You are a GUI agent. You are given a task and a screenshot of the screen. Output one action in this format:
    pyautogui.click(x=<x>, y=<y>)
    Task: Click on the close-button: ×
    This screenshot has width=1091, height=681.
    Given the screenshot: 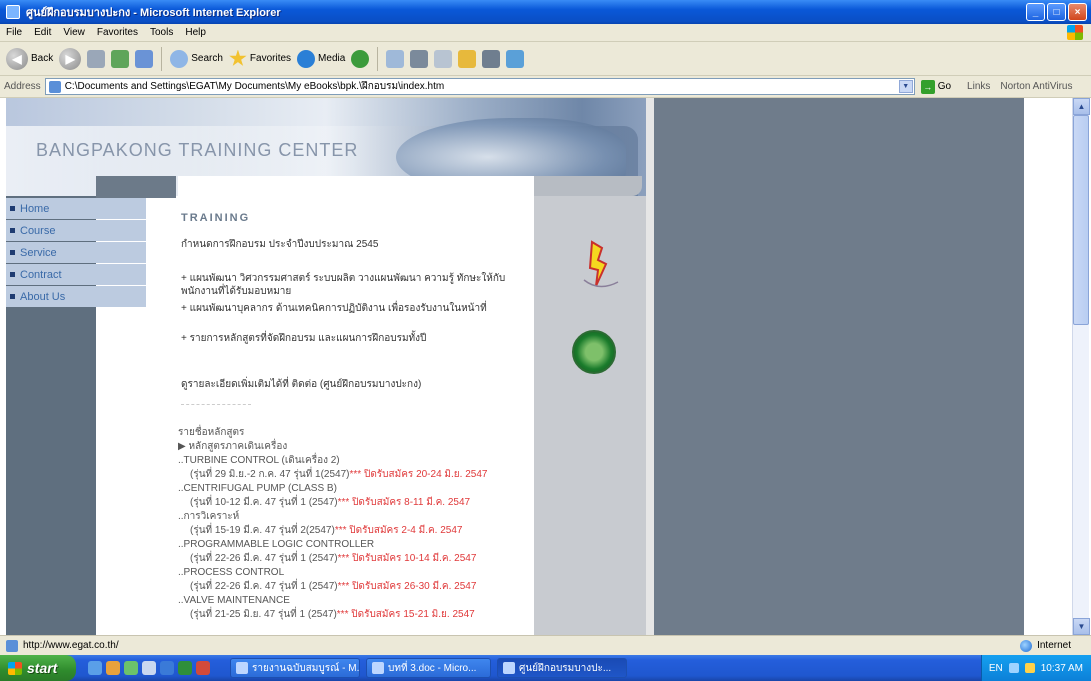 What is the action you would take?
    pyautogui.click(x=1077, y=12)
    